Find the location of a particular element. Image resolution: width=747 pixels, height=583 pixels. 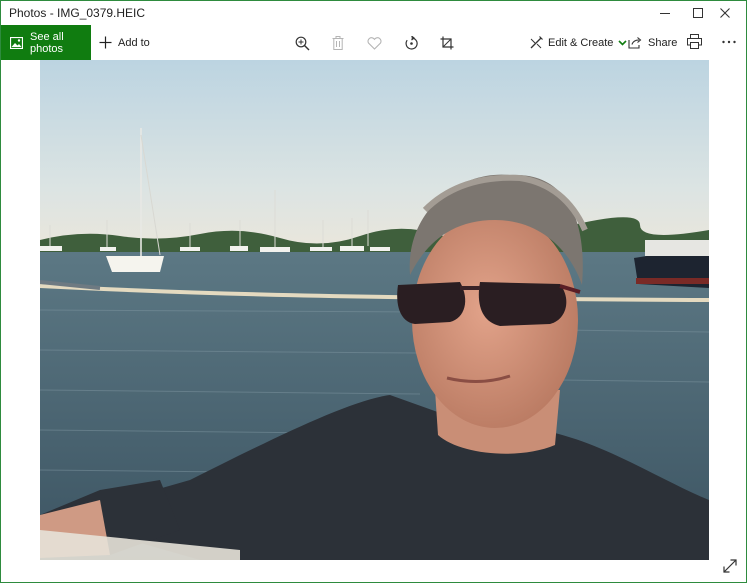

delete-icon is located at coordinates (338, 43).